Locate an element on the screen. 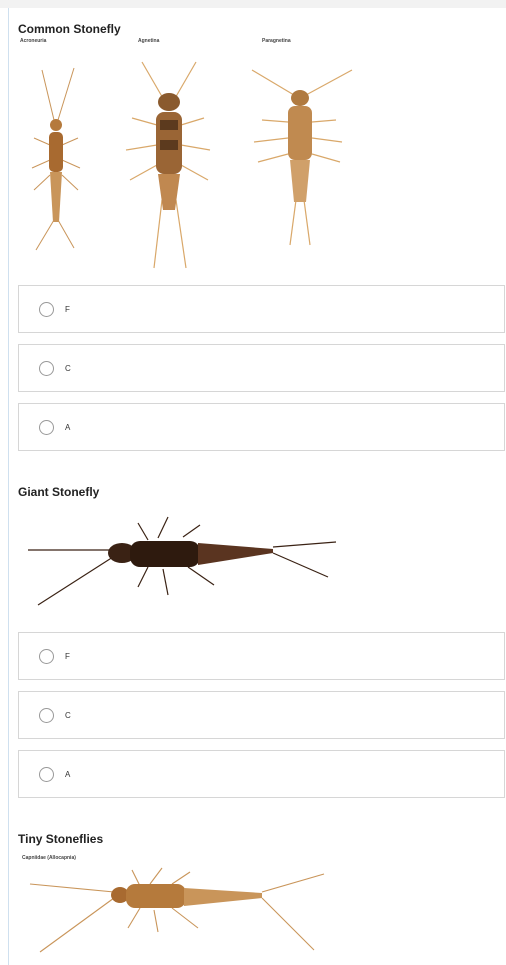 Image resolution: width=506 pixels, height=965 pixels. option-common-f: F is located at coordinates (261, 309).